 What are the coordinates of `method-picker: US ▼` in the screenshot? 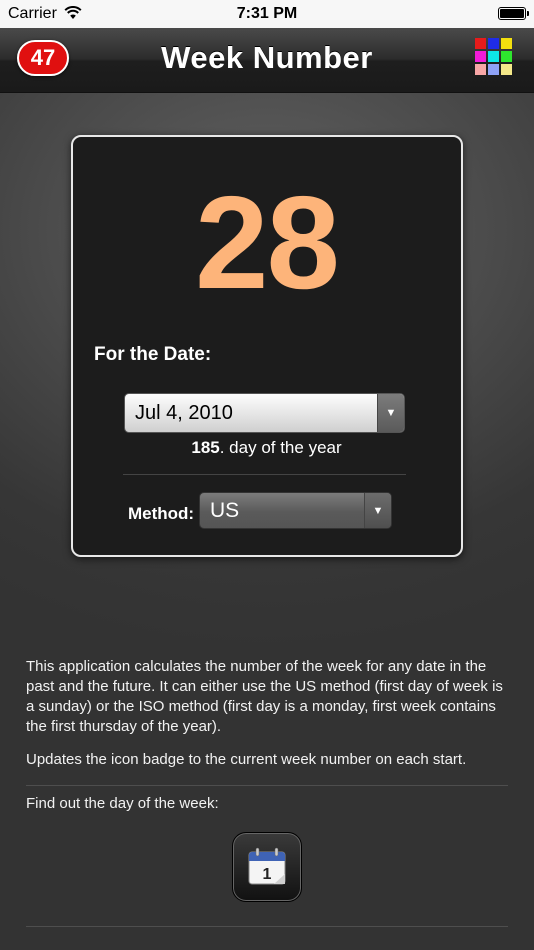 It's located at (295, 510).